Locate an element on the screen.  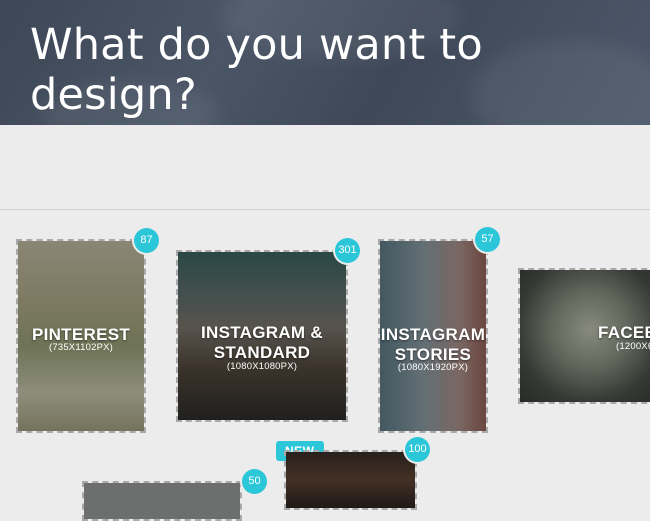
template-count-badge: 301 is located at coordinates (347, 250).